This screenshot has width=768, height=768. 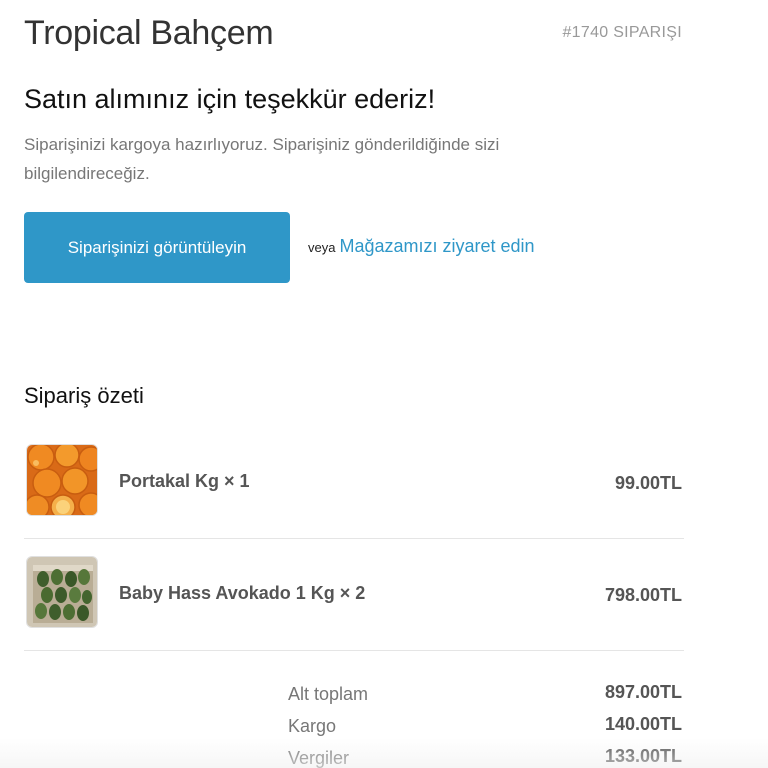 What do you see at coordinates (486, 756) in the screenshot?
I see `taxes-row: Vergiler 133.00TL` at bounding box center [486, 756].